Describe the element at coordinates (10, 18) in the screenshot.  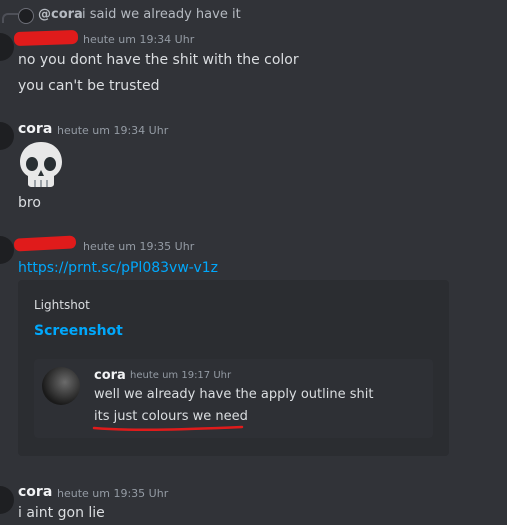
I see `reply-connector` at that location.